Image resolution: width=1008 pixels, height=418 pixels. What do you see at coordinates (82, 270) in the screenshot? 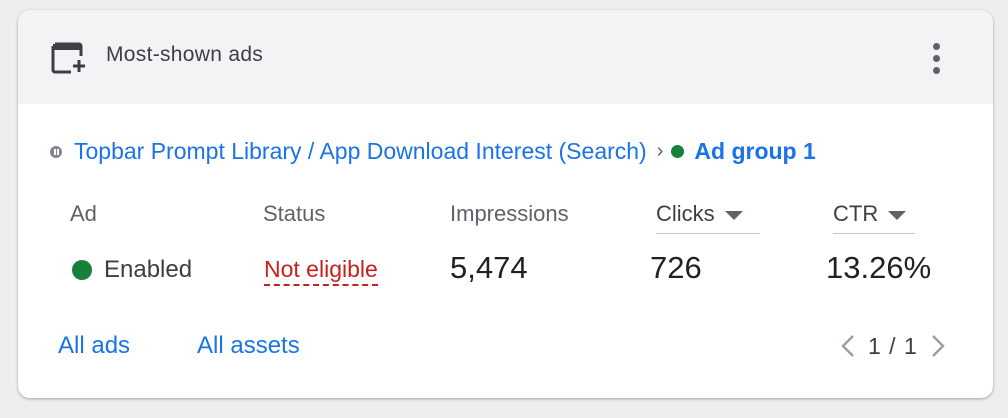
I see `enabled-status-icon` at bounding box center [82, 270].